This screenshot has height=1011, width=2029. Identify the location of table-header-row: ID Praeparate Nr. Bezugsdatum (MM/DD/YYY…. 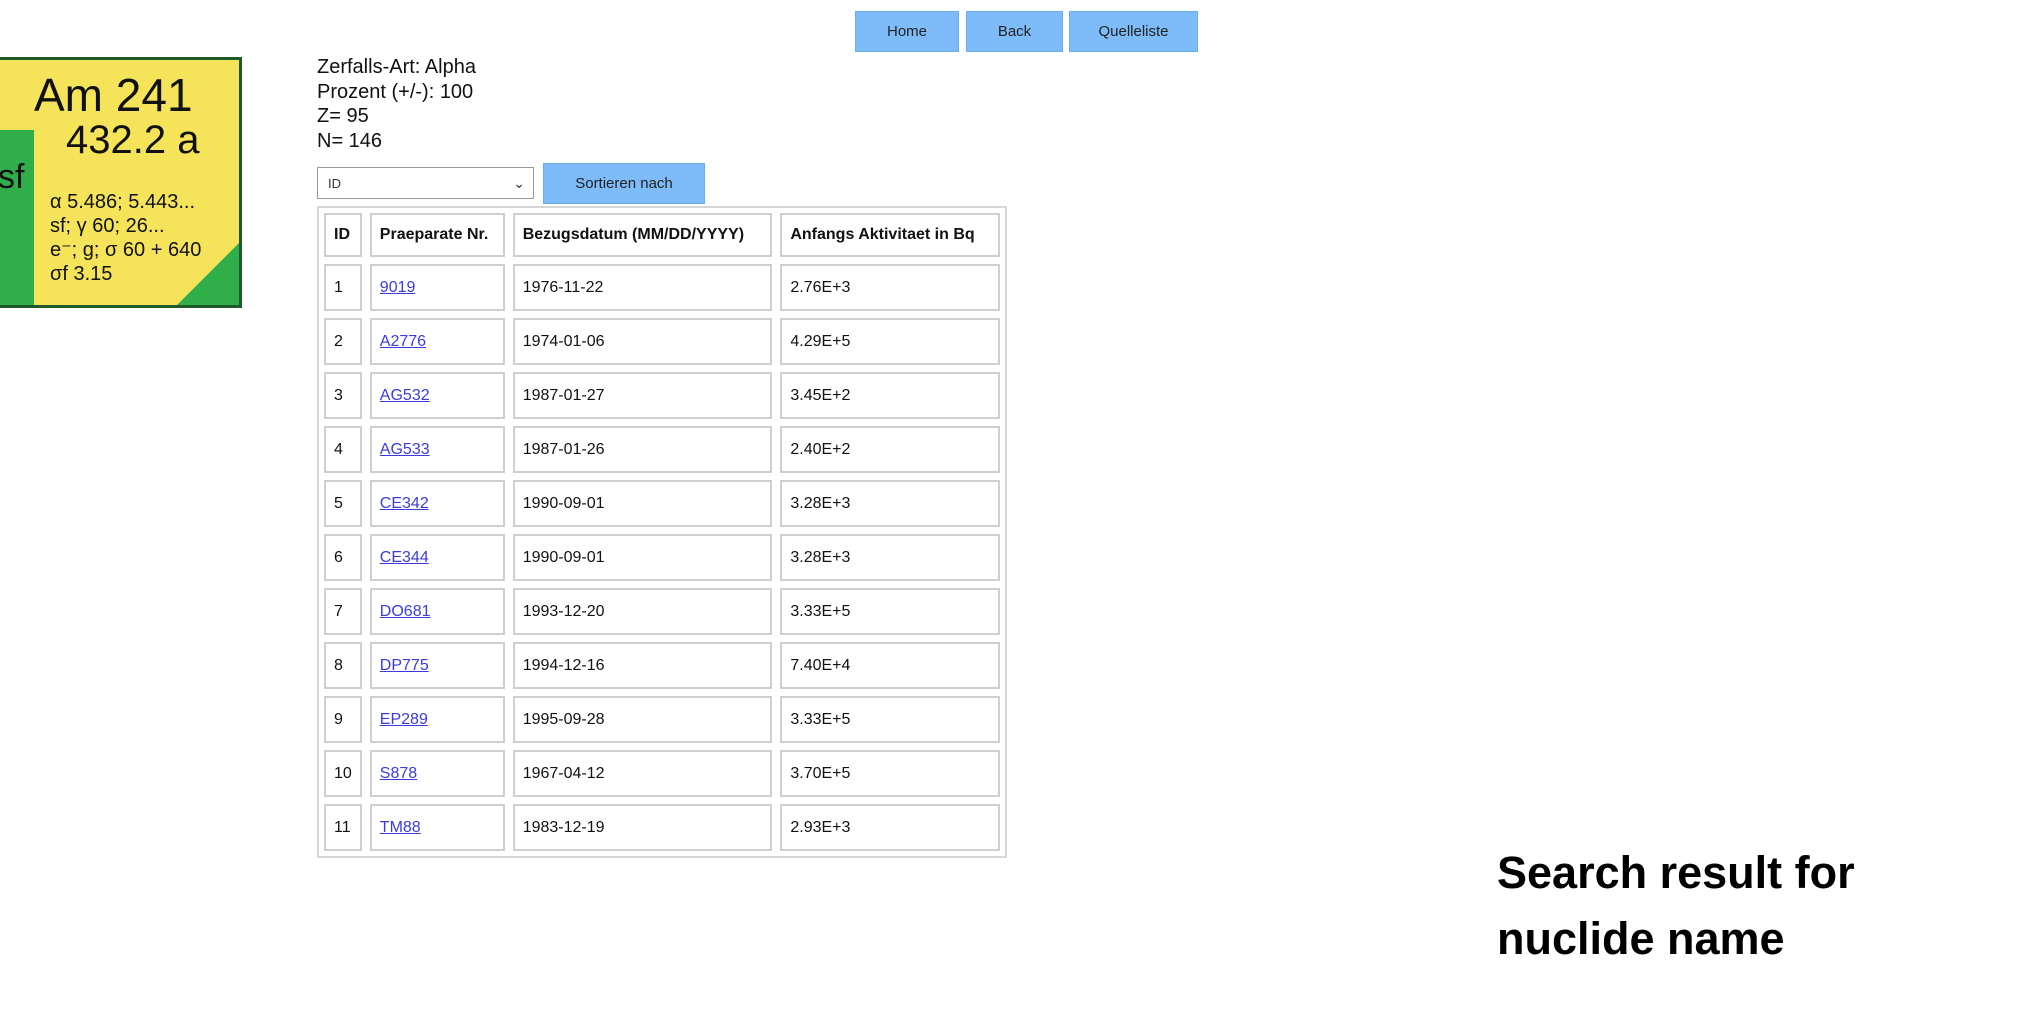
(662, 235).